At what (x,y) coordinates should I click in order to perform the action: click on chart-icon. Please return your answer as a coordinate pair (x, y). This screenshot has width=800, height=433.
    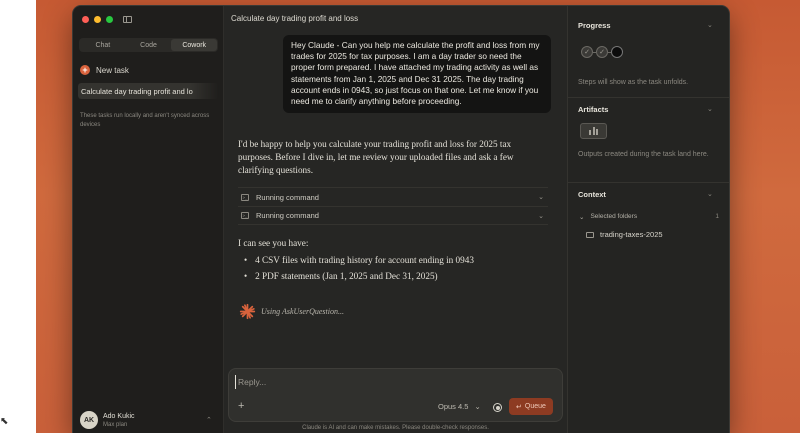
    Looking at the image, I should click on (593, 131).